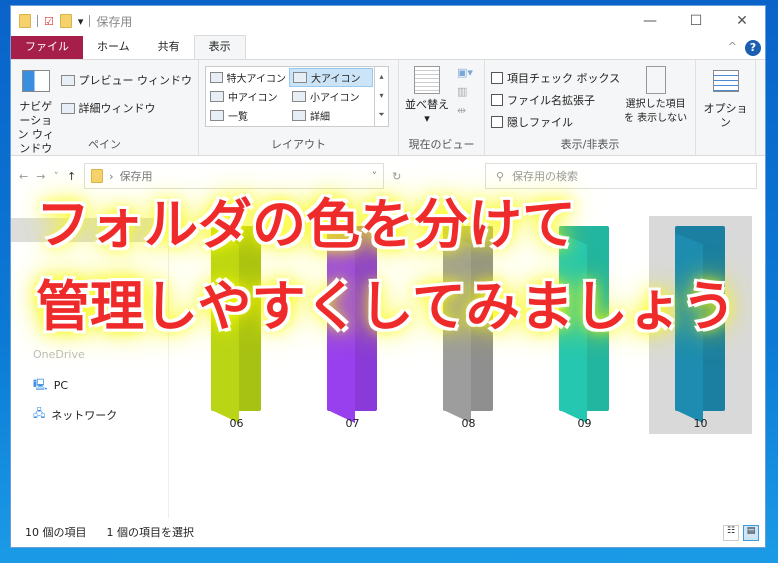 This screenshot has width=778, height=563. Describe the element at coordinates (298, 144) in the screenshot. I see `layout-group-label: レイアウト` at that location.